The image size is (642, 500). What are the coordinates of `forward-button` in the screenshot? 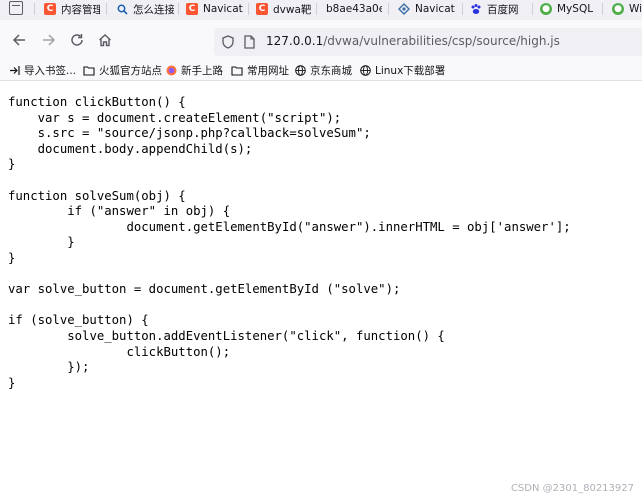 It's located at (49, 40).